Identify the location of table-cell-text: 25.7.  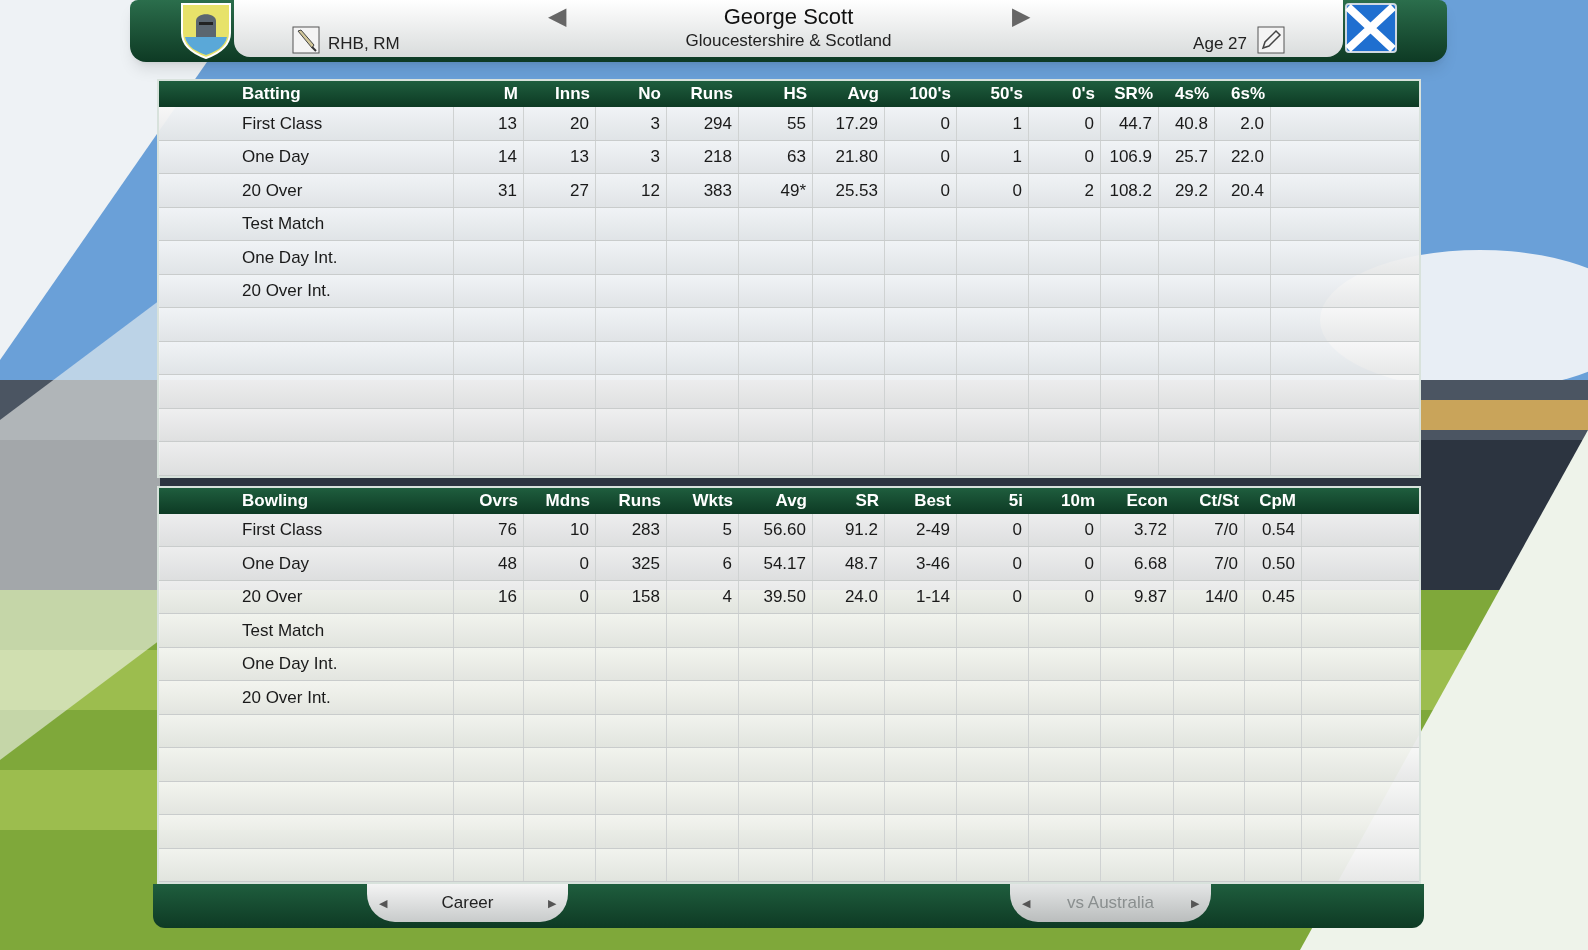
(1191, 157).